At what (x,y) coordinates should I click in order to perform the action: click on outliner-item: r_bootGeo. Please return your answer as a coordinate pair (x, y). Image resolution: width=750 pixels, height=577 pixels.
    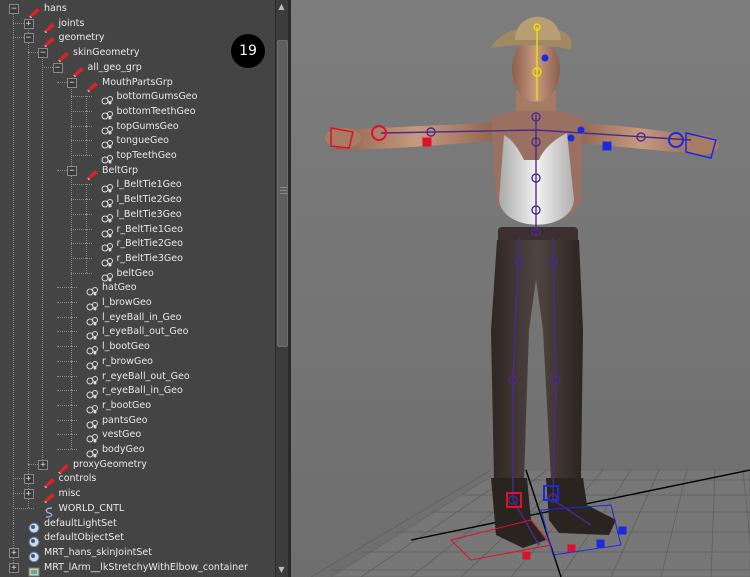
    Looking at the image, I should click on (137, 406).